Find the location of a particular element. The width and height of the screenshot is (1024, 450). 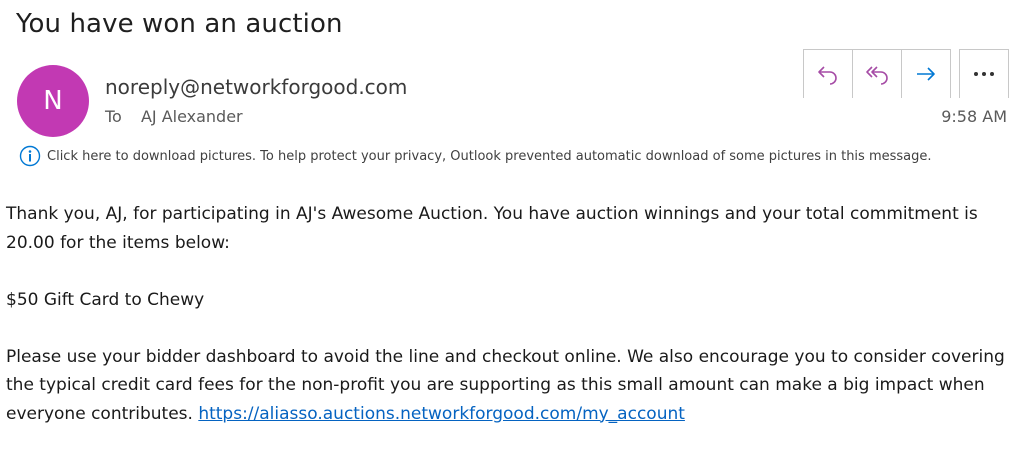

received-time: 9:58 AM is located at coordinates (974, 116).